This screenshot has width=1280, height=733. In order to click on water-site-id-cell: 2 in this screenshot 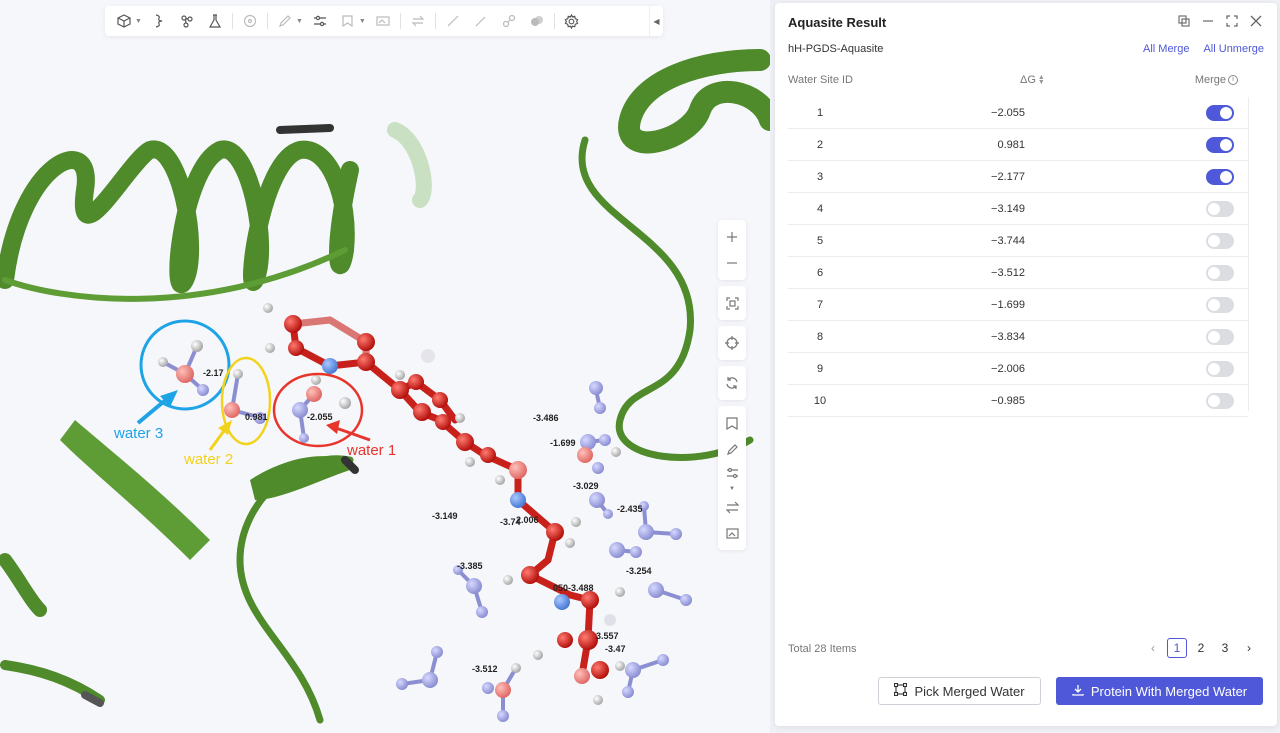, I will do `click(820, 145)`.